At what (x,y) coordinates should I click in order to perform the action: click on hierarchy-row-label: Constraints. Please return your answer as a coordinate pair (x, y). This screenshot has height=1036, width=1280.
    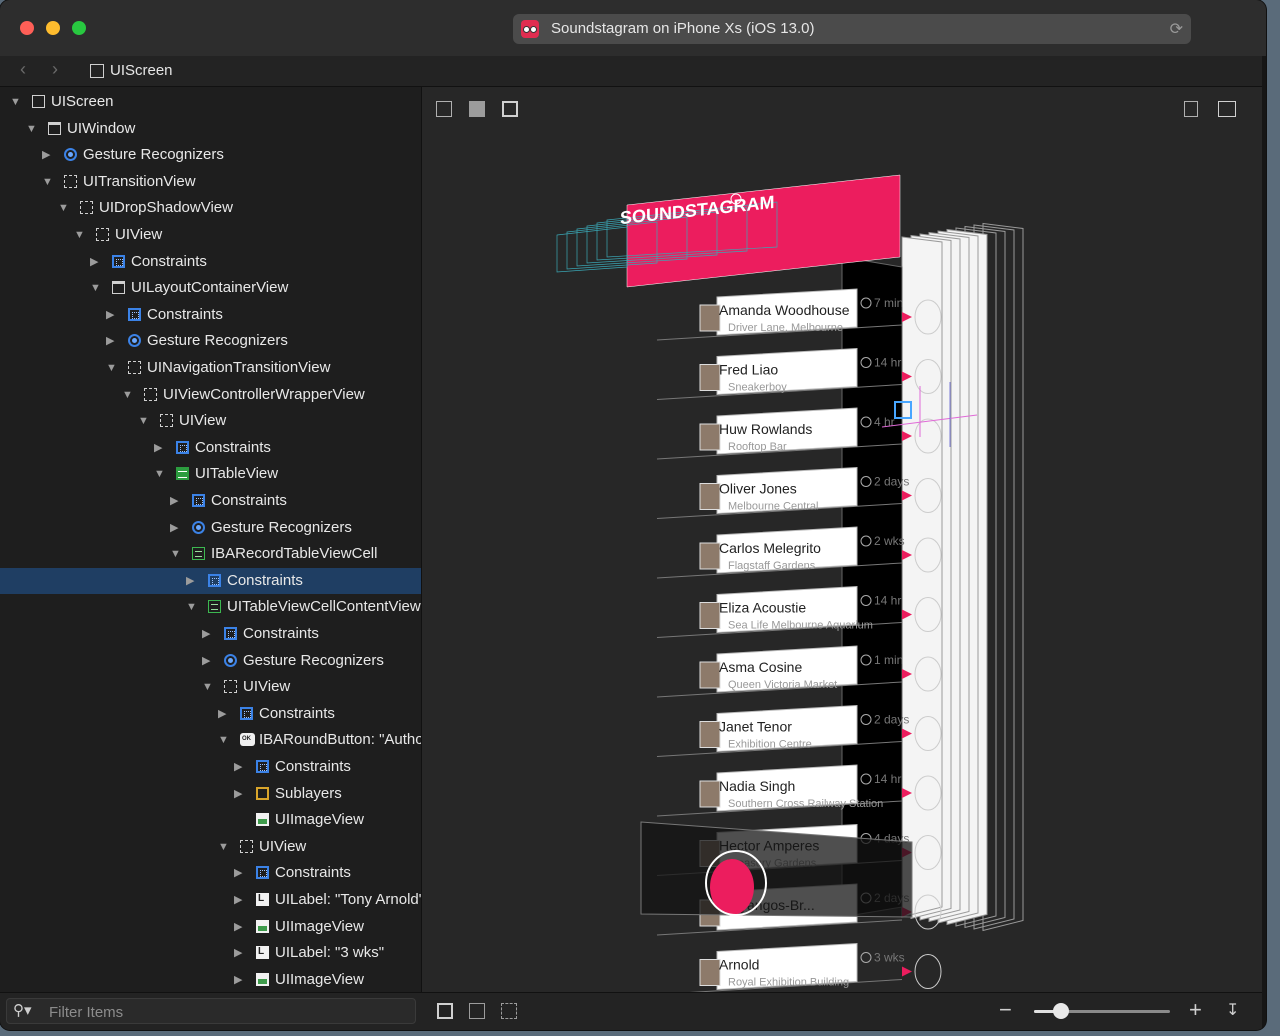
    Looking at the image, I should click on (313, 766).